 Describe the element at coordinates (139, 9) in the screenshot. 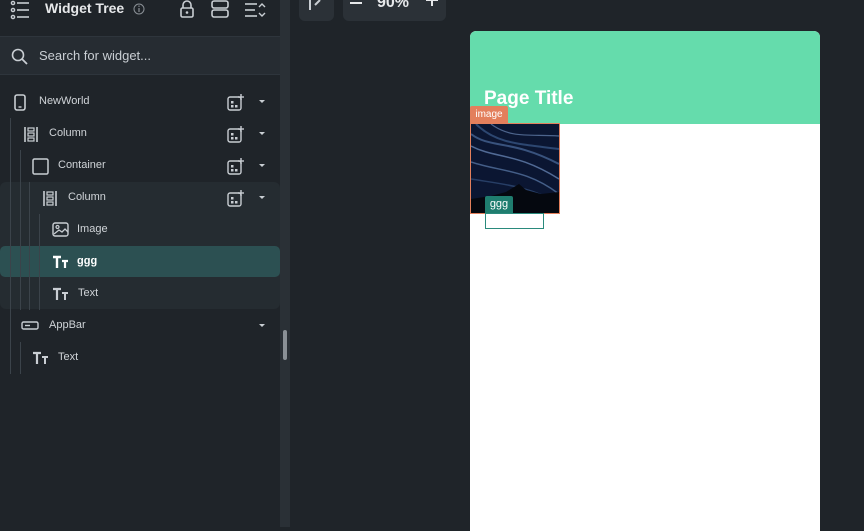

I see `info-icon` at that location.